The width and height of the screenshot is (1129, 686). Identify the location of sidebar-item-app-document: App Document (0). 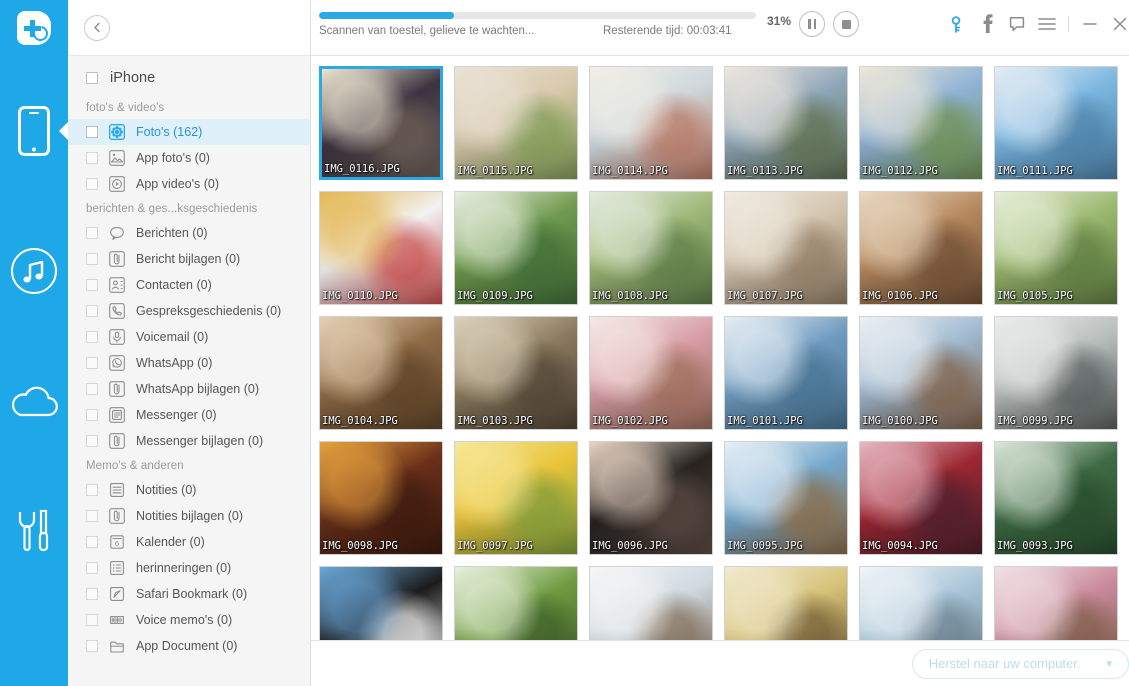
(189, 646).